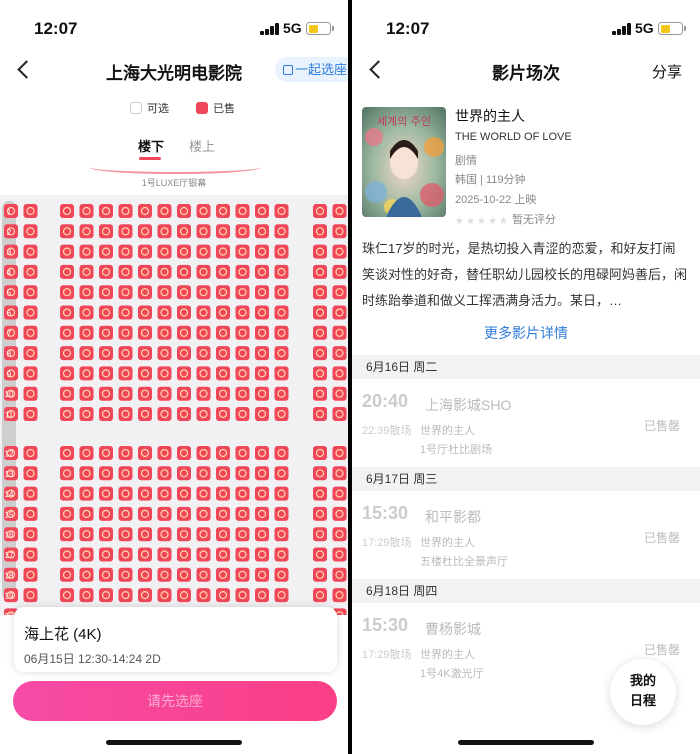  What do you see at coordinates (202, 145) in the screenshot?
I see `tab-upstairs: 楼上` at bounding box center [202, 145].